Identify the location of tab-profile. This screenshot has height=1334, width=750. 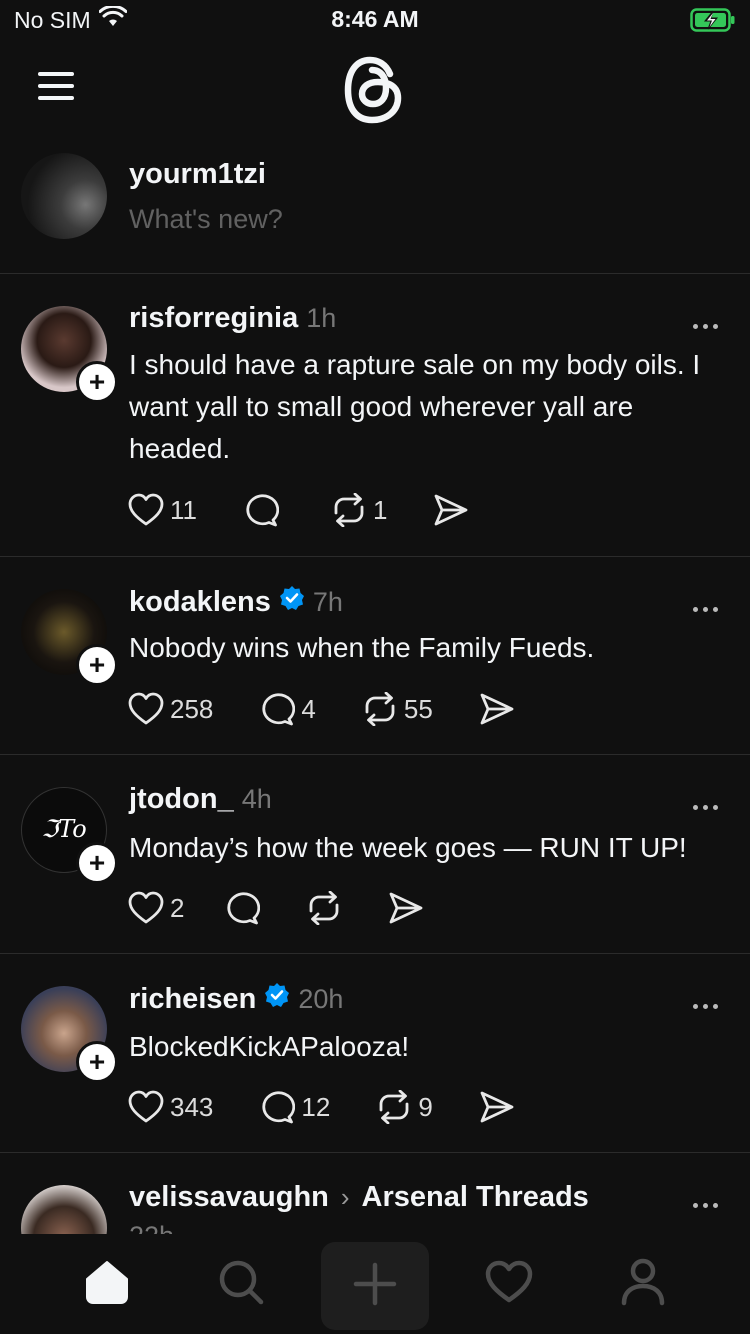
(643, 1284).